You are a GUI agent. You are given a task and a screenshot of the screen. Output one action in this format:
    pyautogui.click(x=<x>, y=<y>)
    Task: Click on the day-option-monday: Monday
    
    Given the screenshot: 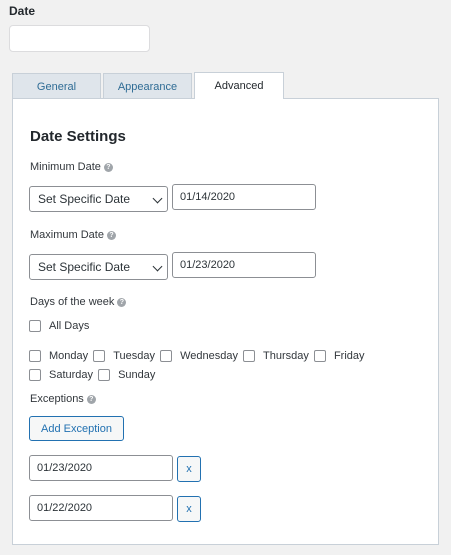 What is the action you would take?
    pyautogui.click(x=58, y=356)
    